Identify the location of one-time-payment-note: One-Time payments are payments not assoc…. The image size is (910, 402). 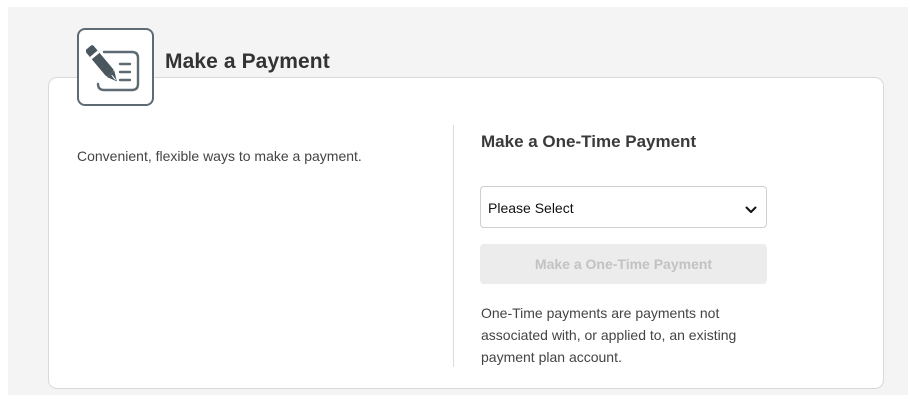
(609, 335).